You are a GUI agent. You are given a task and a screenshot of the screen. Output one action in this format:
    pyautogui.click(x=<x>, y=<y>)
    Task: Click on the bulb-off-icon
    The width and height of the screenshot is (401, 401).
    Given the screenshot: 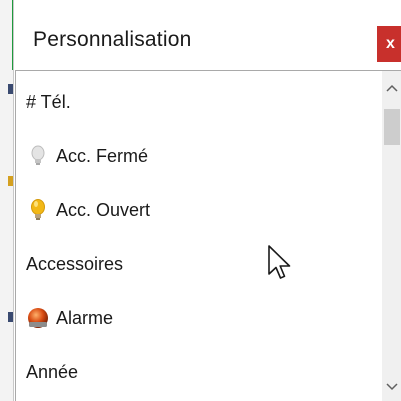 What is the action you would take?
    pyautogui.click(x=38, y=156)
    